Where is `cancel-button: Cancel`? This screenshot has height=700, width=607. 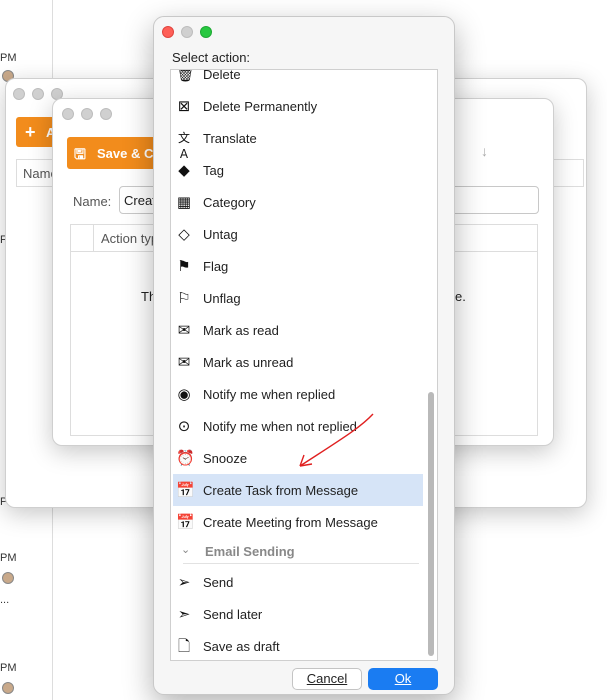
cancel-button: Cancel is located at coordinates (327, 679).